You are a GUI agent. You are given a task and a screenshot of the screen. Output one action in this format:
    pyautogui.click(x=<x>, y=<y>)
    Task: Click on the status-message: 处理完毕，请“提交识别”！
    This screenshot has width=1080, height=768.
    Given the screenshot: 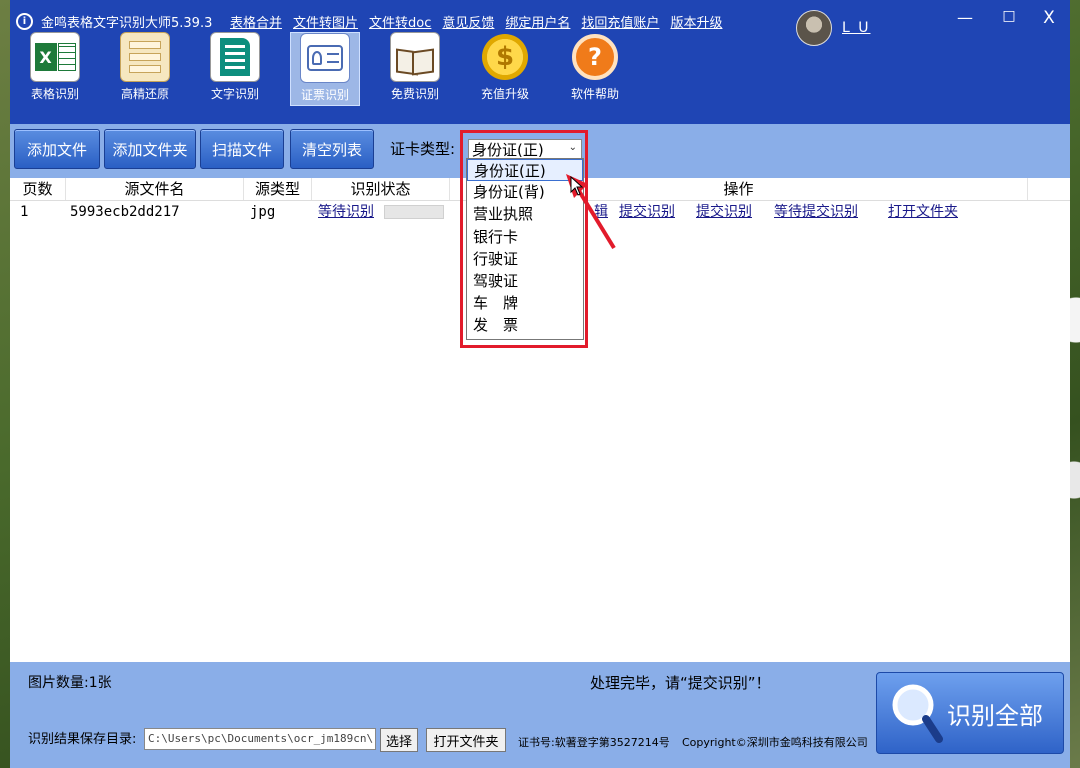 What is the action you would take?
    pyautogui.click(x=680, y=683)
    